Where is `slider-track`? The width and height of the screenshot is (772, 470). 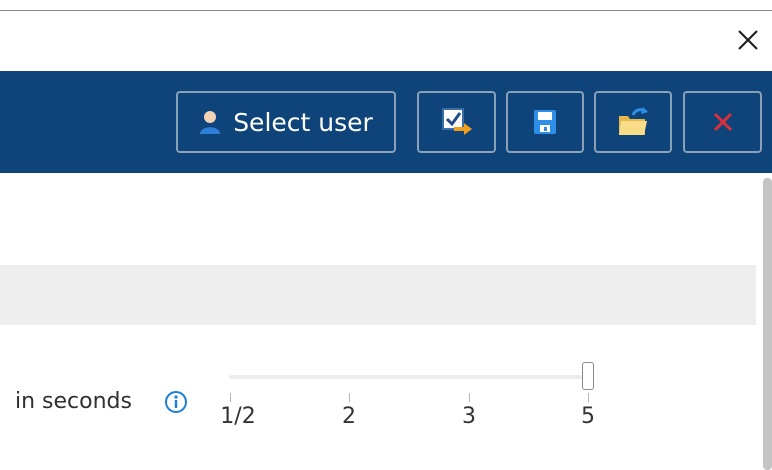
slider-track is located at coordinates (408, 377).